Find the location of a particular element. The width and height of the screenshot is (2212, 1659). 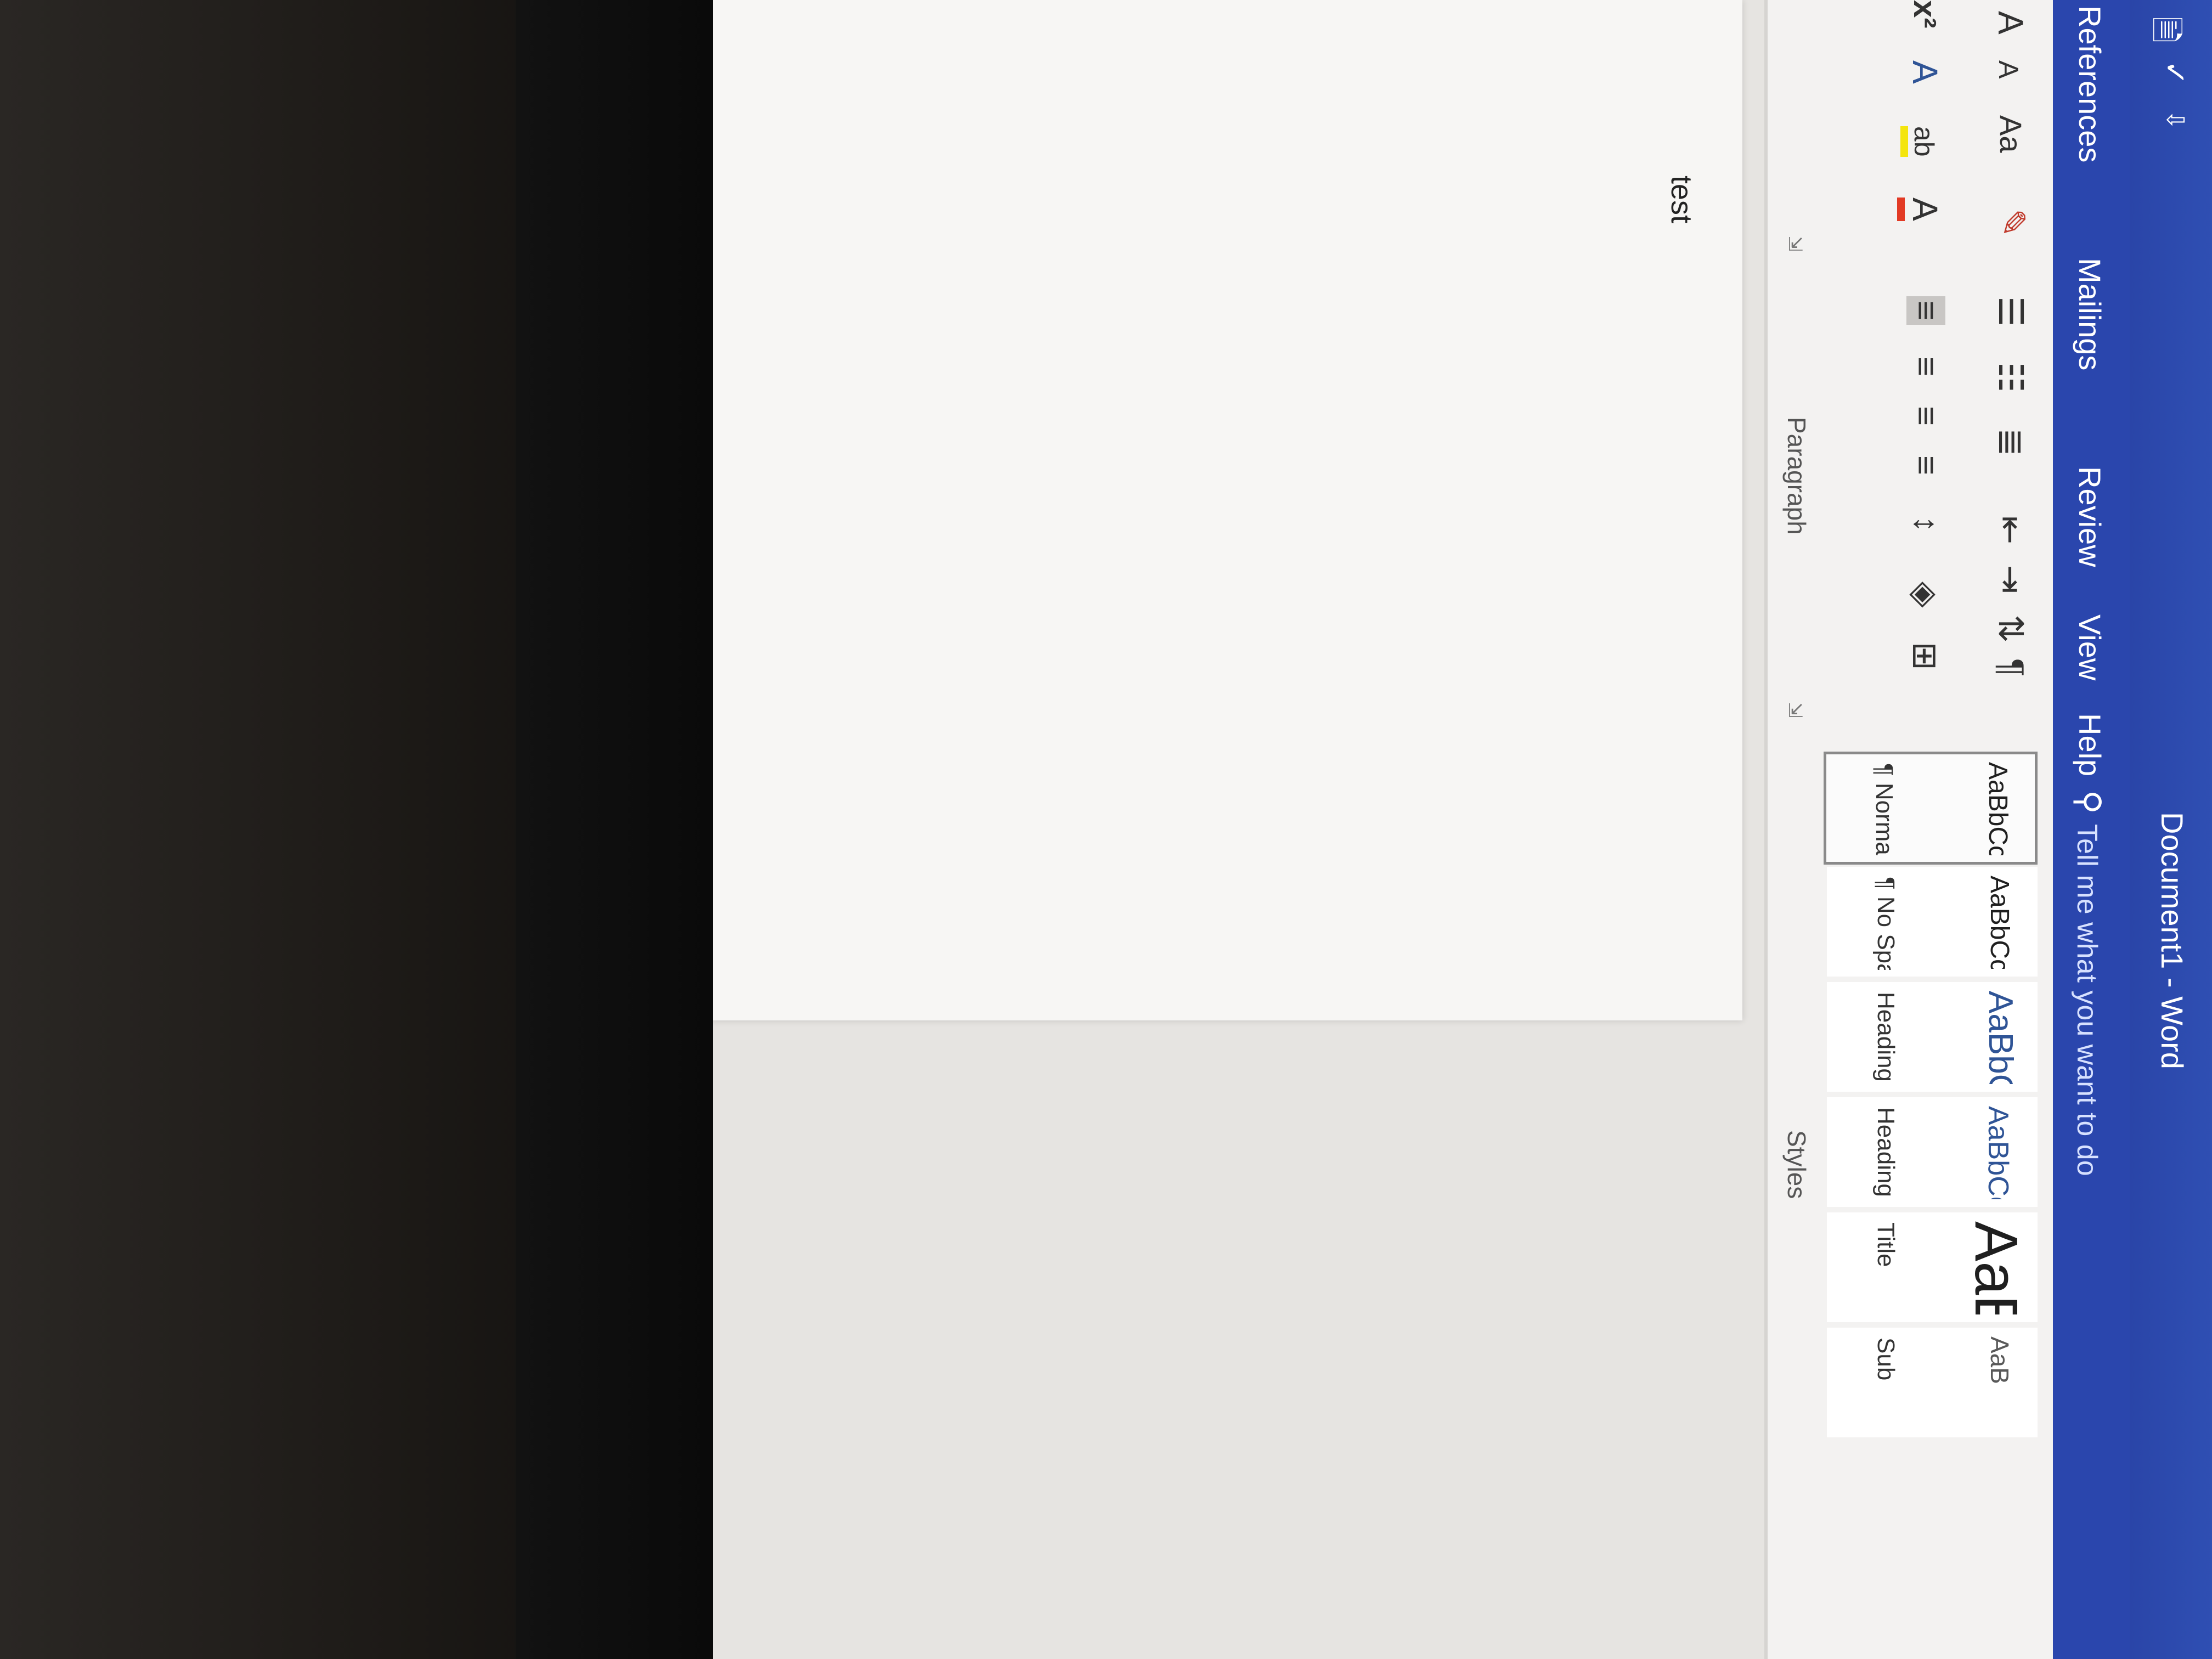

document-text: test is located at coordinates (1682, 199).